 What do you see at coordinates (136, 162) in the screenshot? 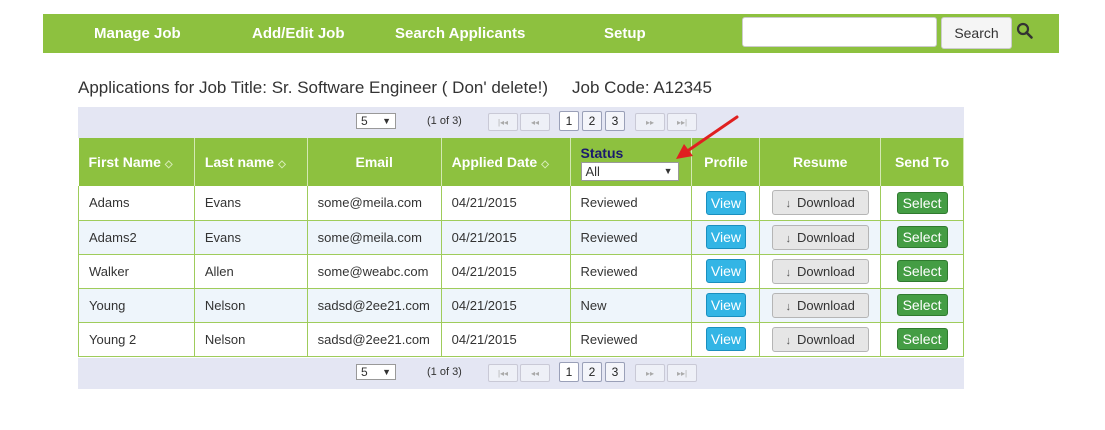
I see `col-first-name: First Name ◇` at bounding box center [136, 162].